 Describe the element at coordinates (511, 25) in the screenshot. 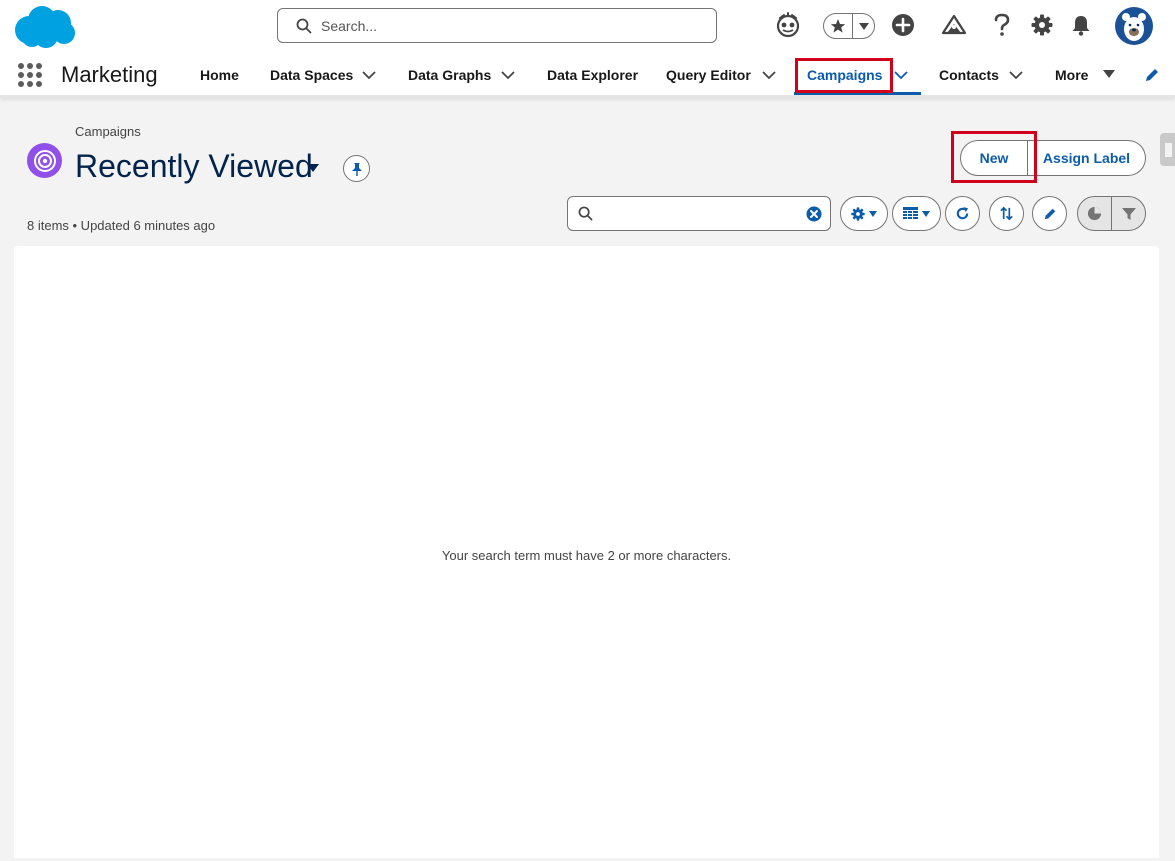

I see `global-search-input` at that location.